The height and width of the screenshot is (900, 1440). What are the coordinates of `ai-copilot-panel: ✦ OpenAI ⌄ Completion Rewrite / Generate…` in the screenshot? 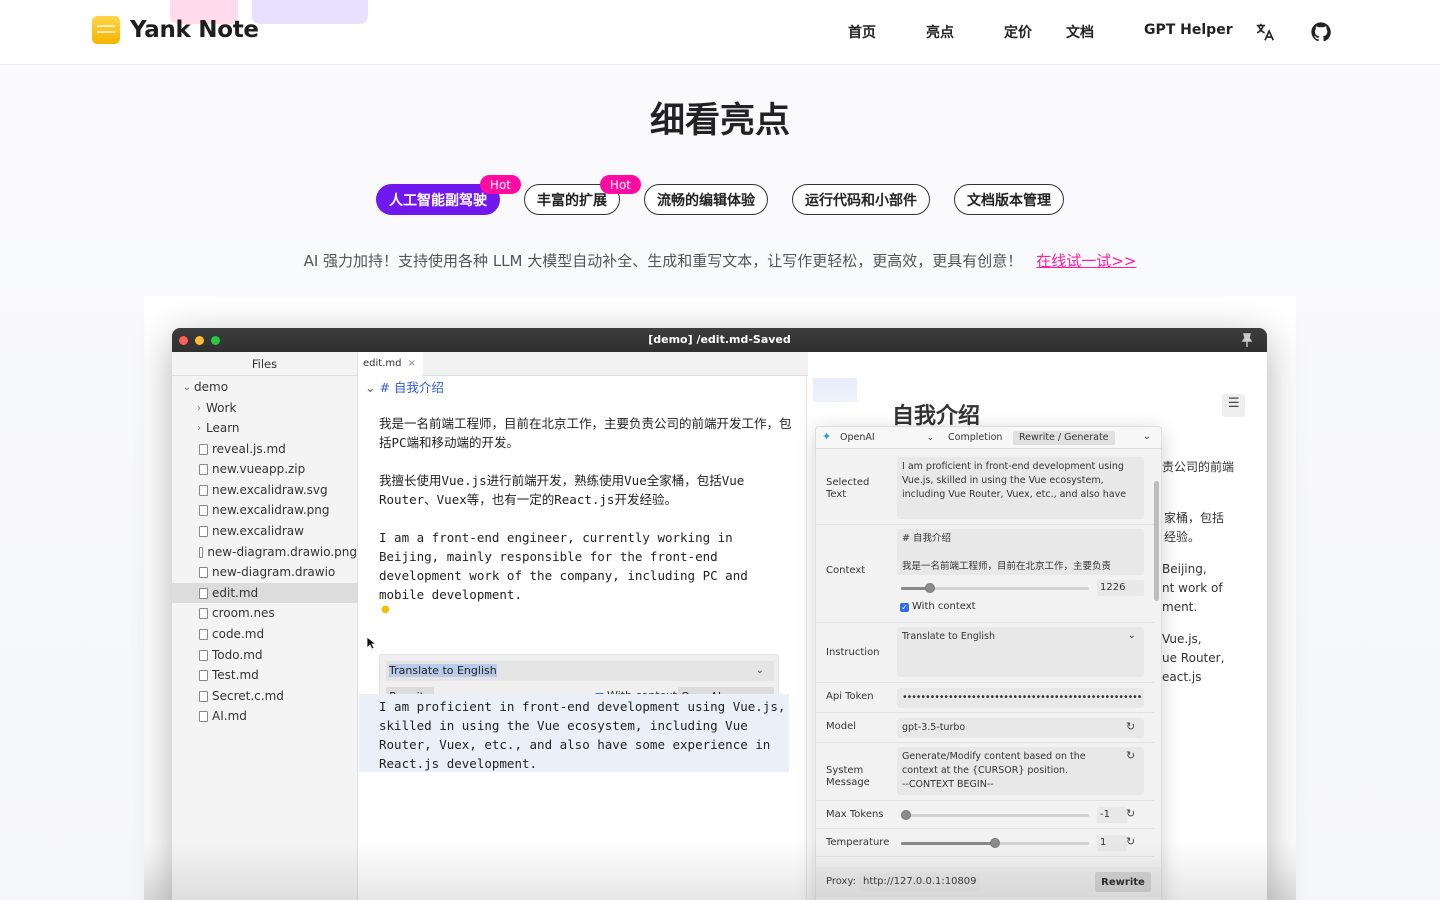 It's located at (988, 663).